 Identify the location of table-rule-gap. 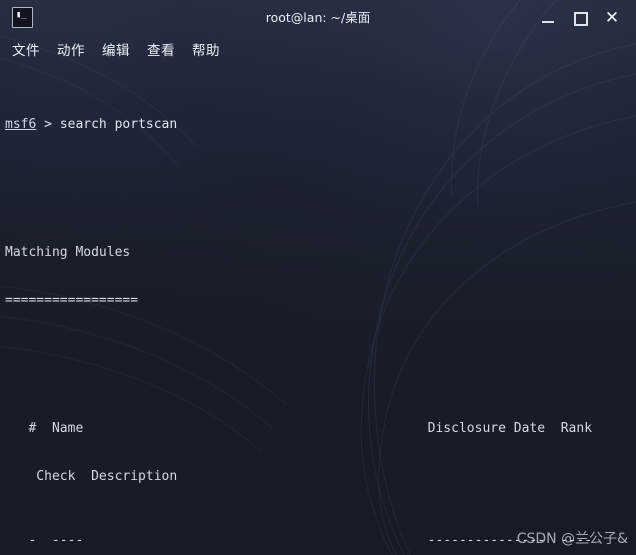
(255, 540).